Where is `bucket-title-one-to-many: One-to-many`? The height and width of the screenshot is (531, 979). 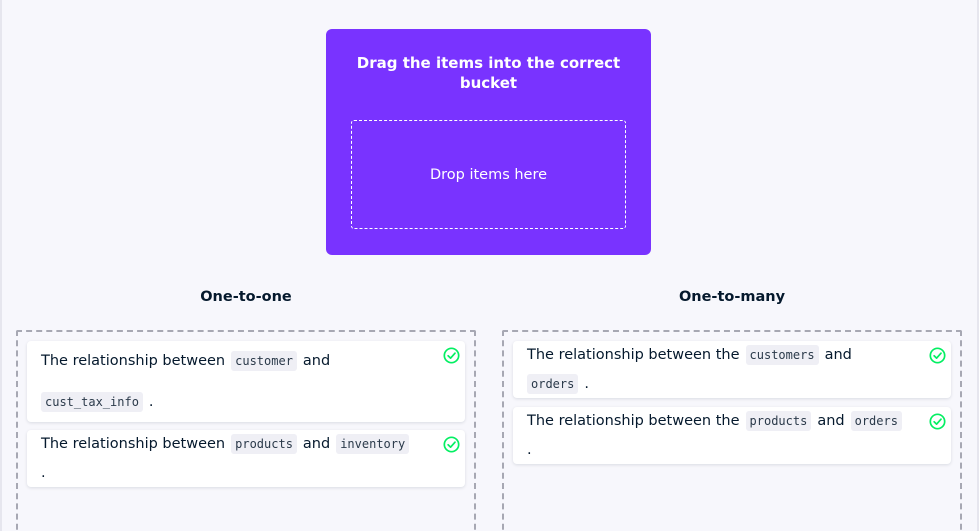 bucket-title-one-to-many: One-to-many is located at coordinates (732, 297).